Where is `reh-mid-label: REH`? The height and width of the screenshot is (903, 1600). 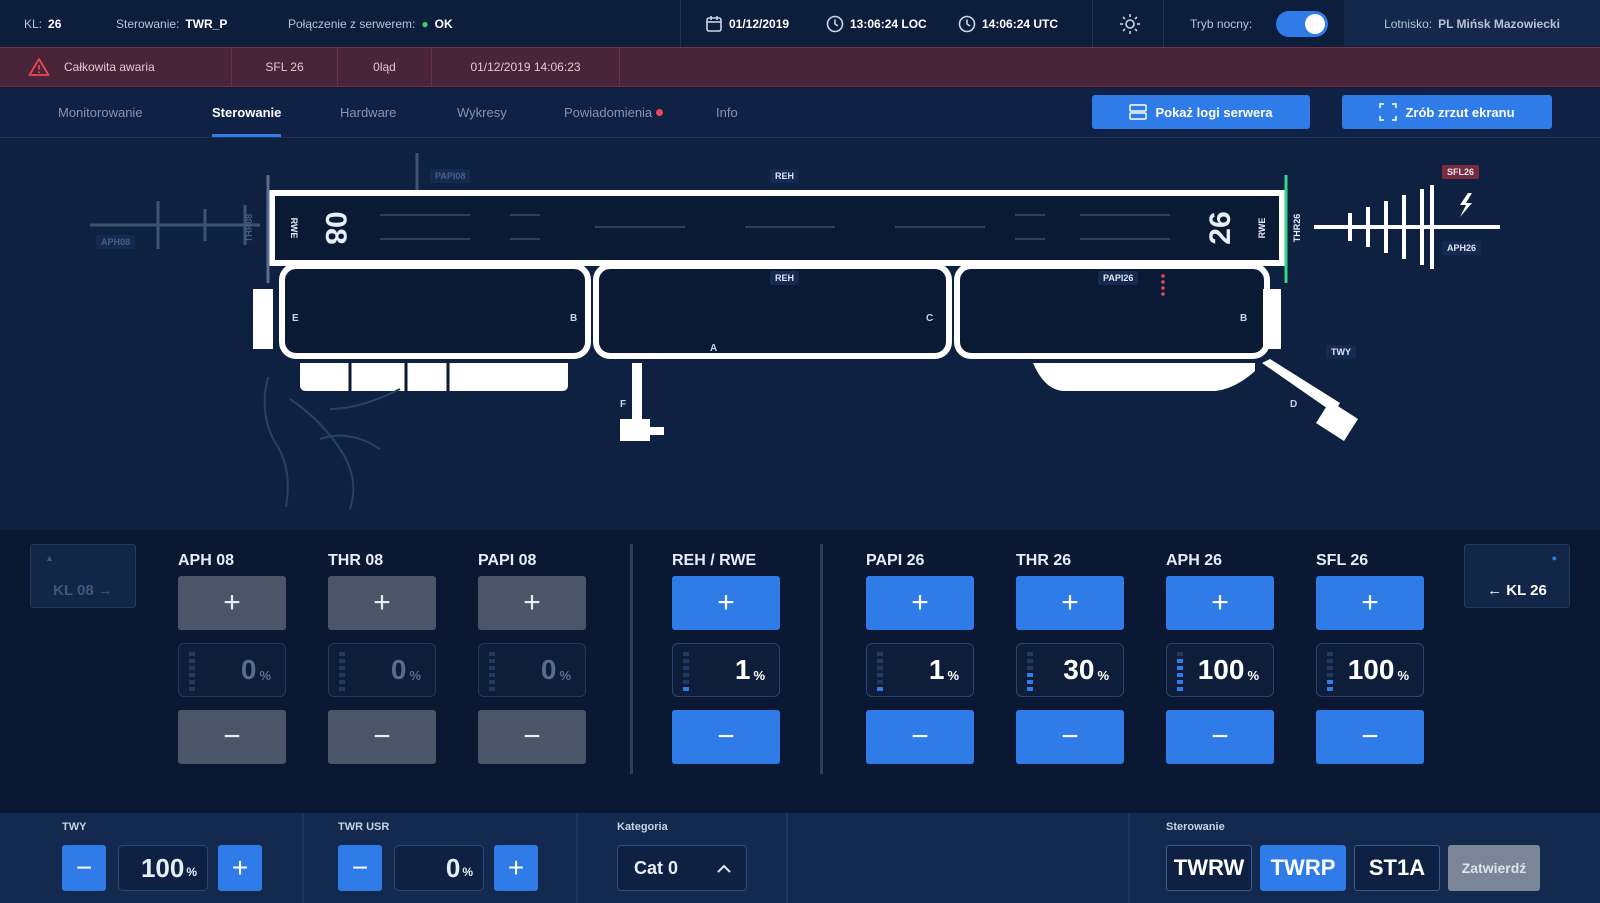
reh-mid-label: REH is located at coordinates (785, 278).